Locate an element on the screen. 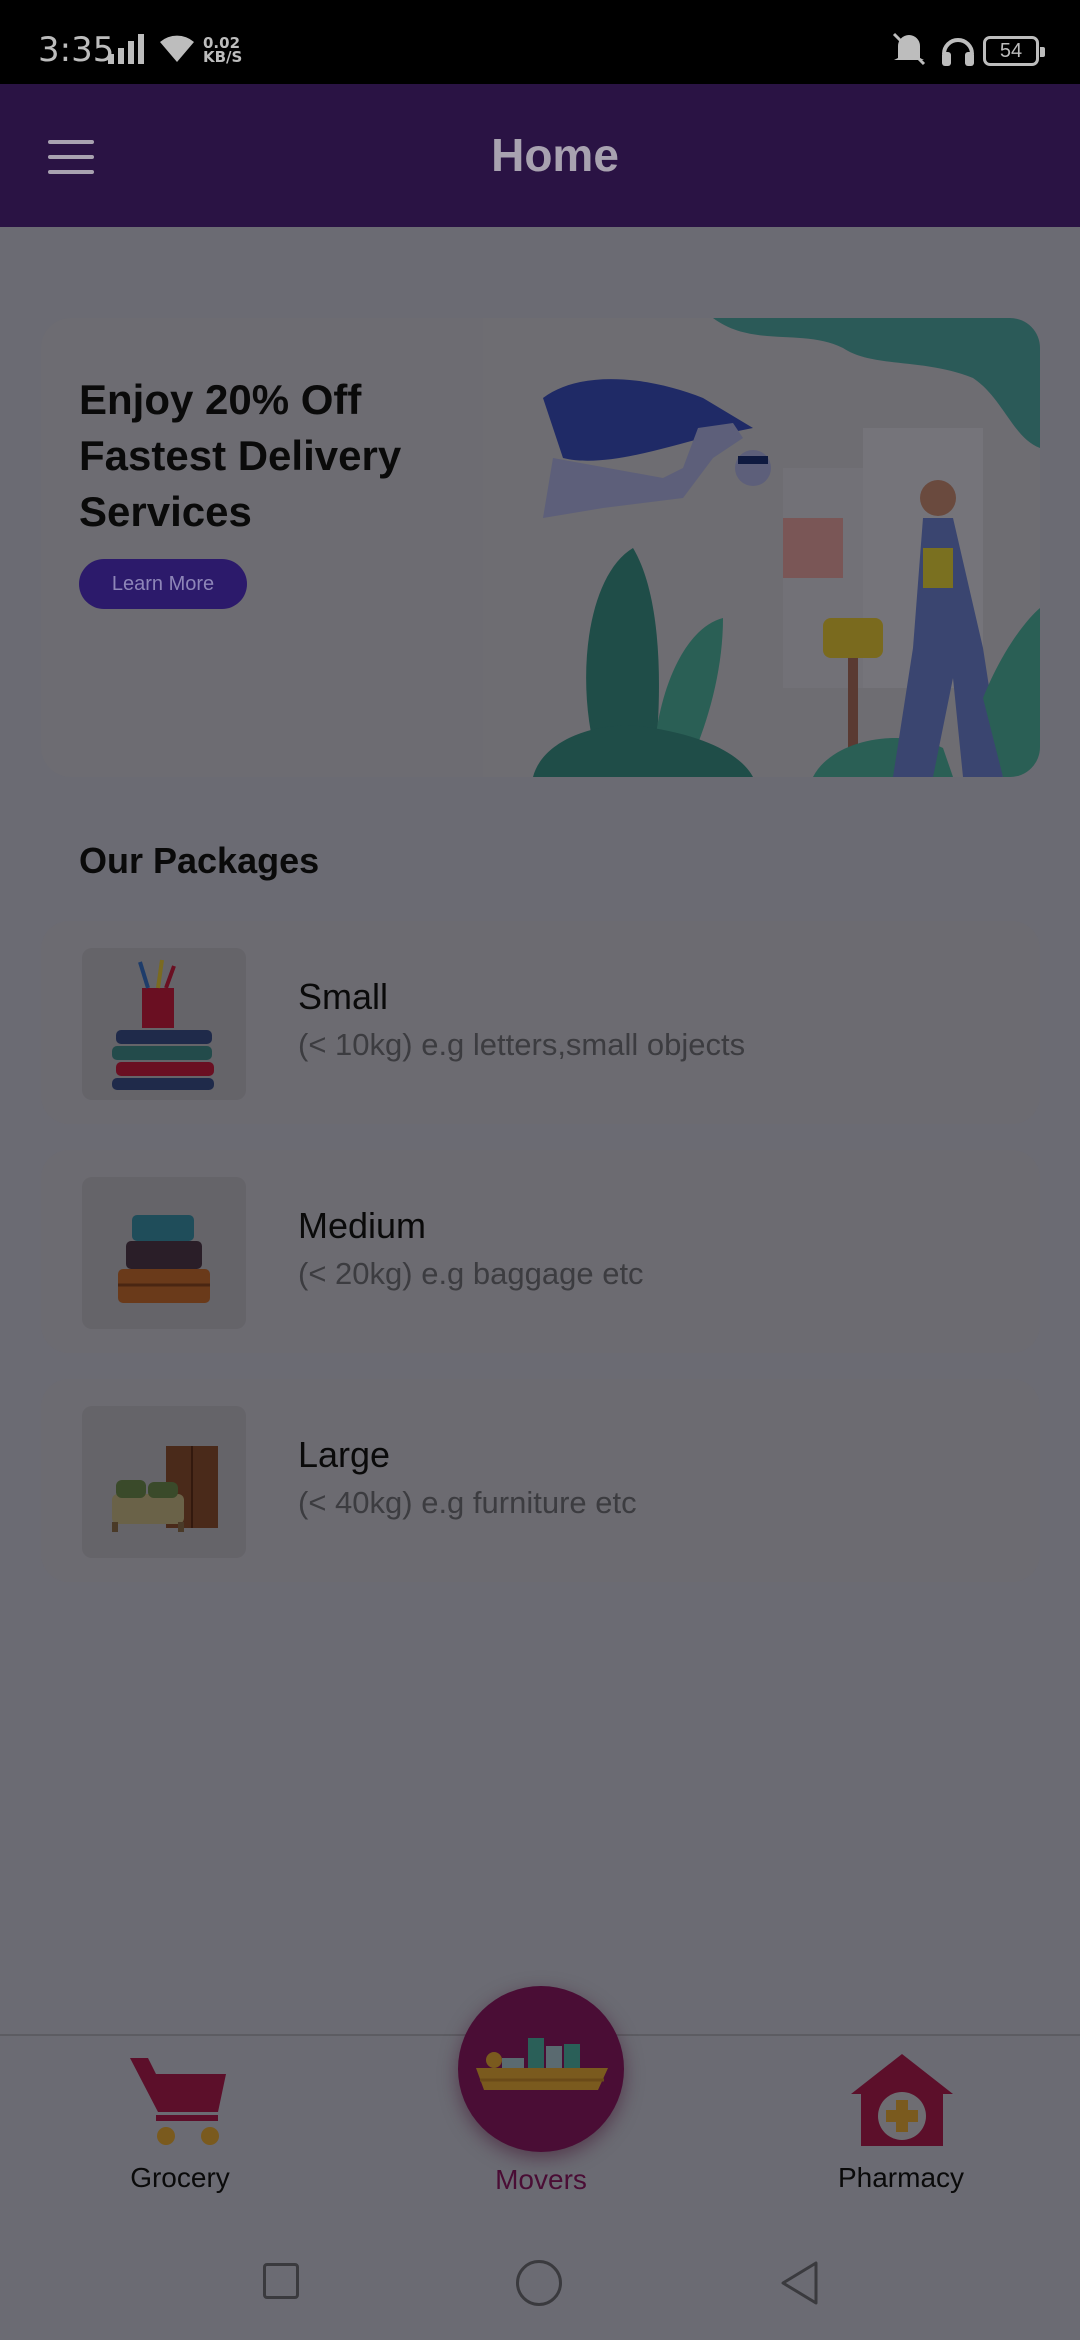 This screenshot has width=1080, height=2340. pharmacy-house-icon is located at coordinates (902, 2100).